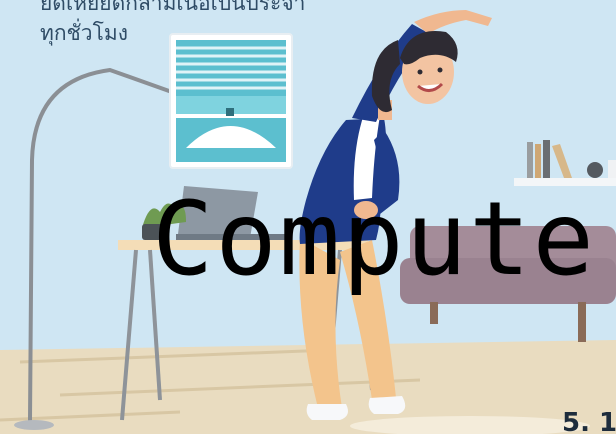 The height and width of the screenshot is (434, 616). Describe the element at coordinates (173, 7) in the screenshot. I see `caption-line-1: ยืดเหยียดกล้ามเนื้อเป็นประจำ` at that location.